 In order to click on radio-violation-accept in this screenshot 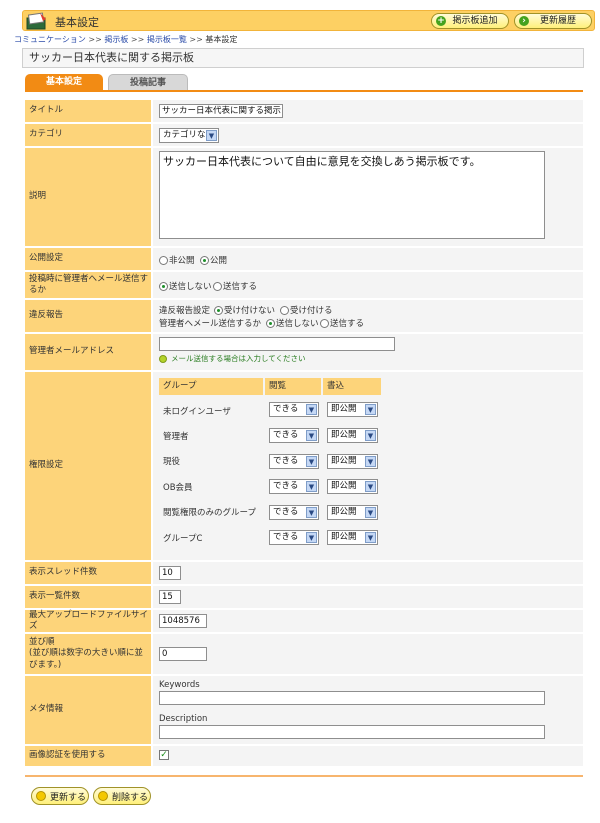, I will do `click(284, 310)`.